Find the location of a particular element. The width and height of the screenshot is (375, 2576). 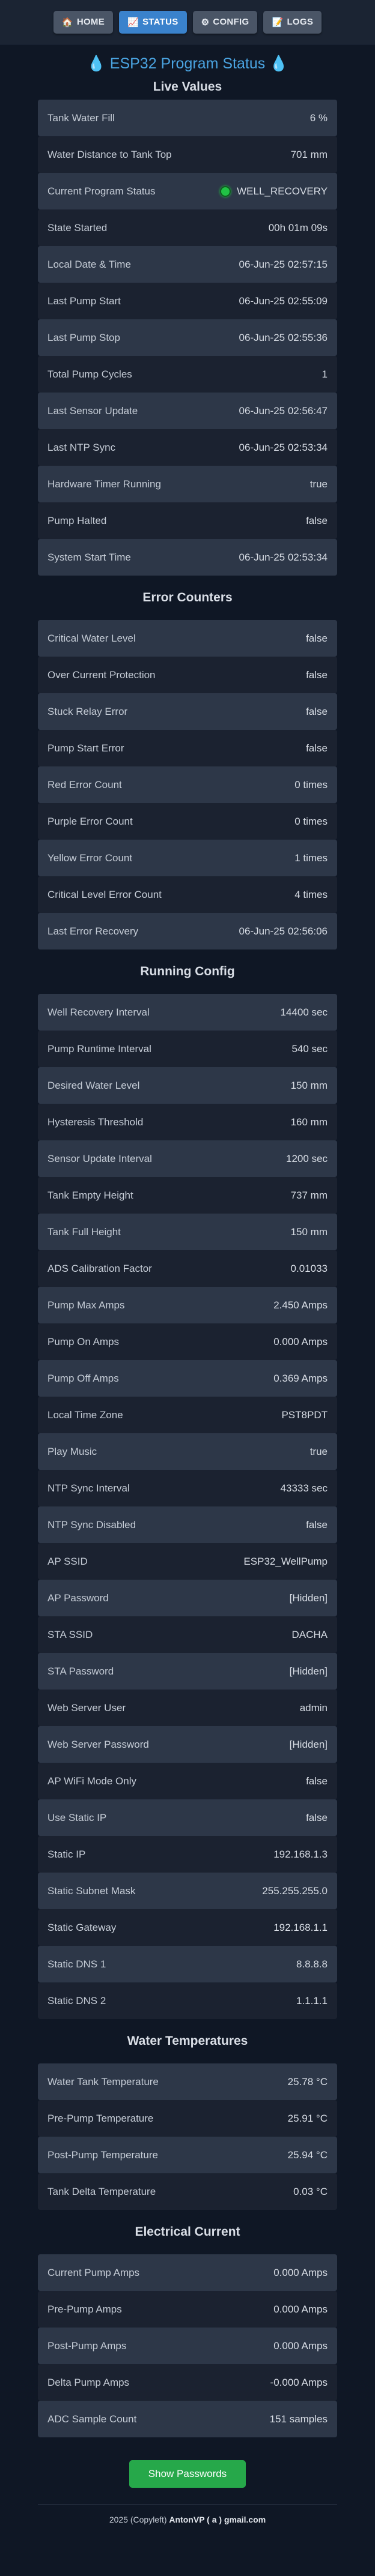

row-value-text: 43333 sec is located at coordinates (304, 1488).